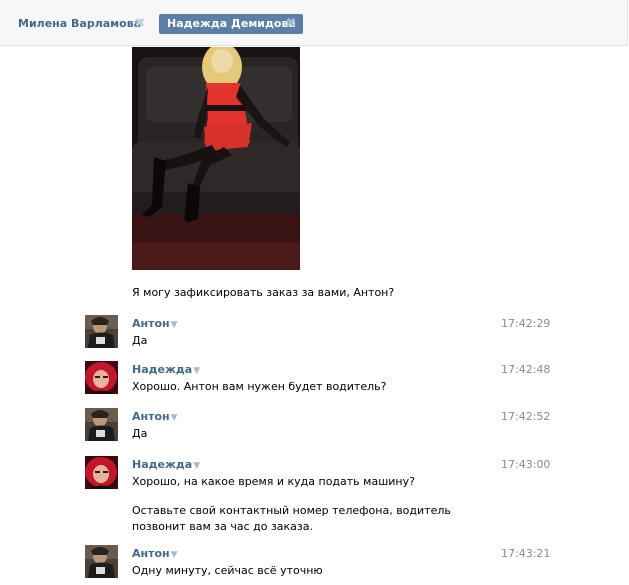  What do you see at coordinates (80, 23) in the screenshot?
I see `tab-label: Милена Варламова` at bounding box center [80, 23].